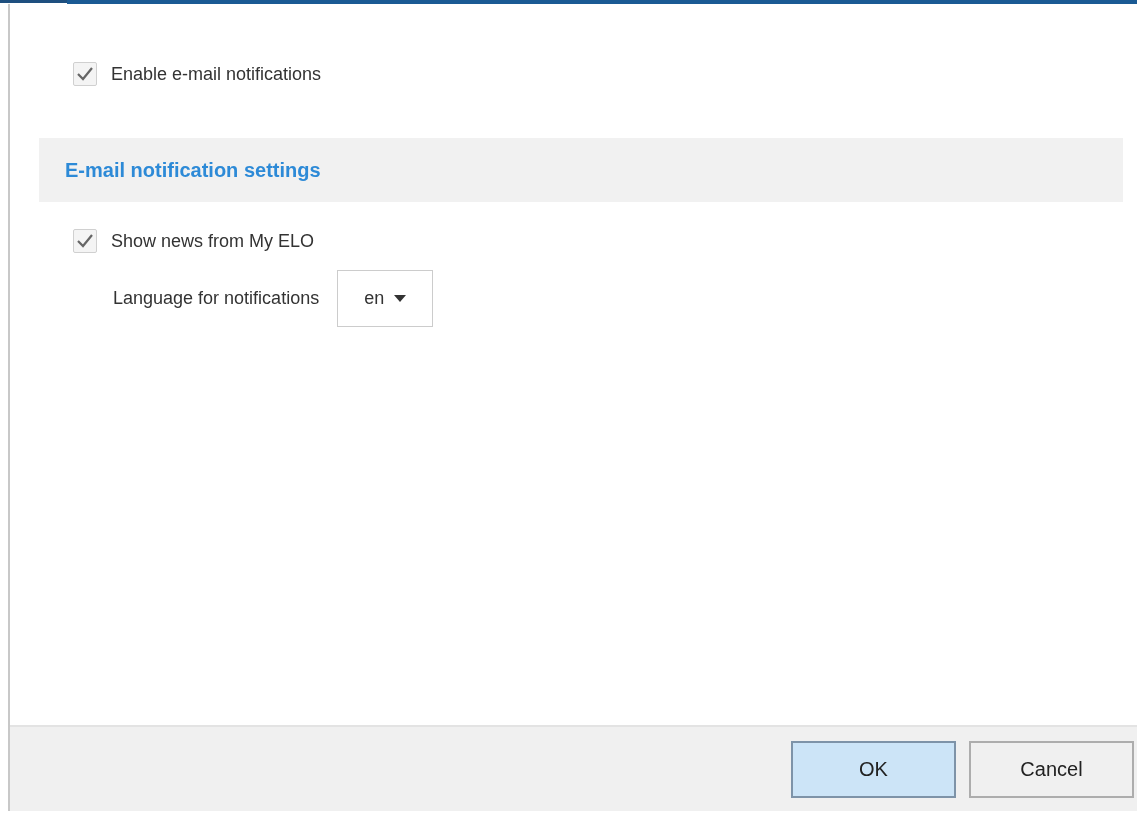  I want to click on section-title: E-mail notification settings, so click(193, 170).